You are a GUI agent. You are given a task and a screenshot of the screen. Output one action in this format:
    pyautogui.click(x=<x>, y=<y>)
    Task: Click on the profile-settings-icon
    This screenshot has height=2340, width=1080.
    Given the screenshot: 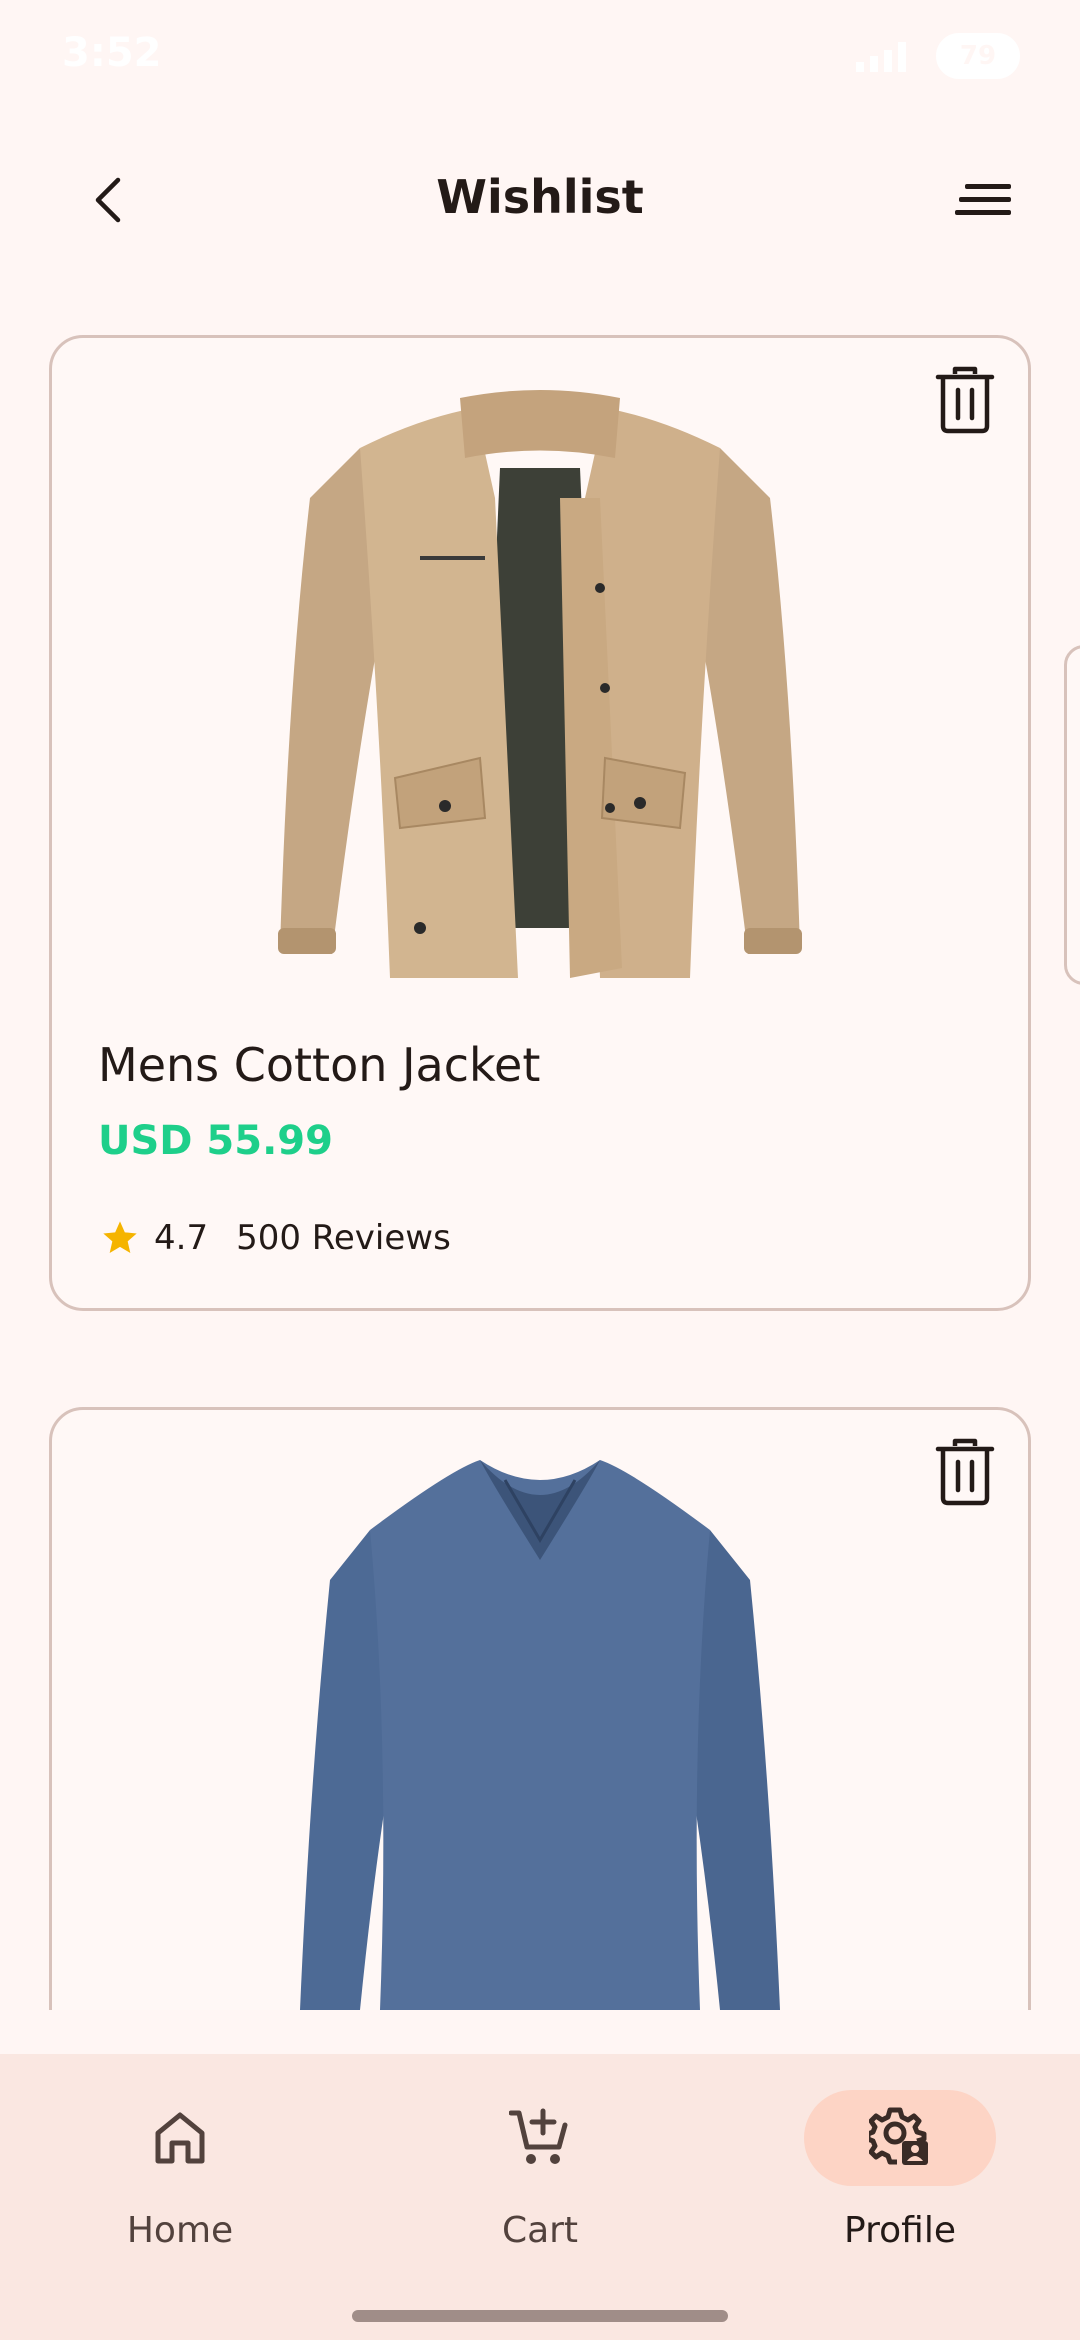 What is the action you would take?
    pyautogui.click(x=898, y=2136)
    